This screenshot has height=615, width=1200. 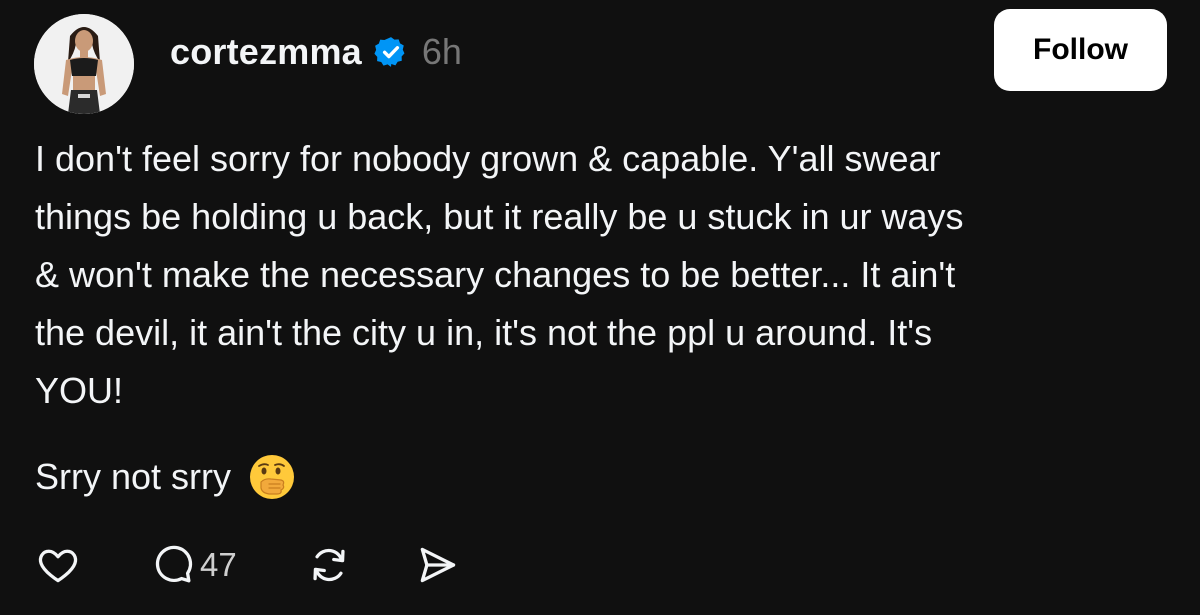 What do you see at coordinates (441, 51) in the screenshot?
I see `post-timestamp: 6h` at bounding box center [441, 51].